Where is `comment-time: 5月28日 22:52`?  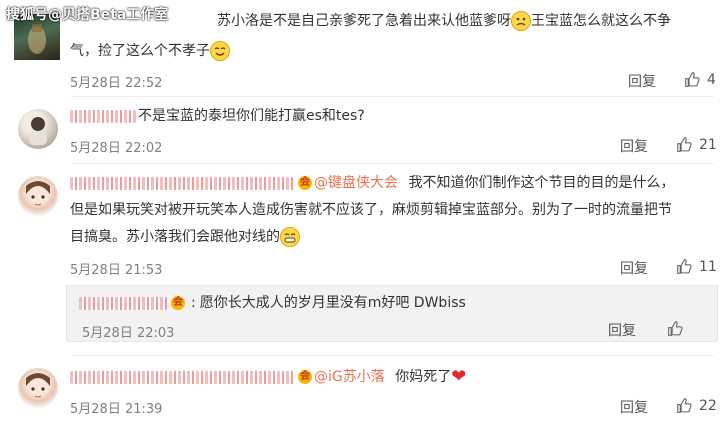 comment-time: 5月28日 22:52 is located at coordinates (116, 83).